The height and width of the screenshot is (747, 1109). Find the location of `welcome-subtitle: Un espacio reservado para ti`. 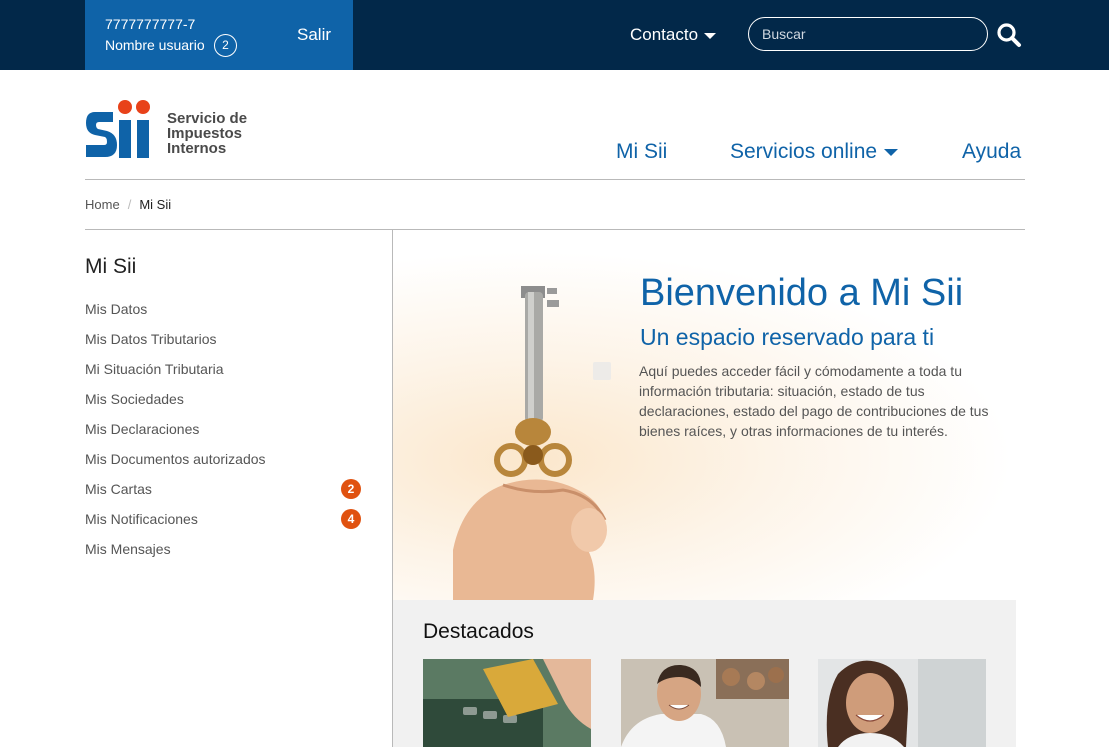

welcome-subtitle: Un espacio reservado para ti is located at coordinates (787, 337).